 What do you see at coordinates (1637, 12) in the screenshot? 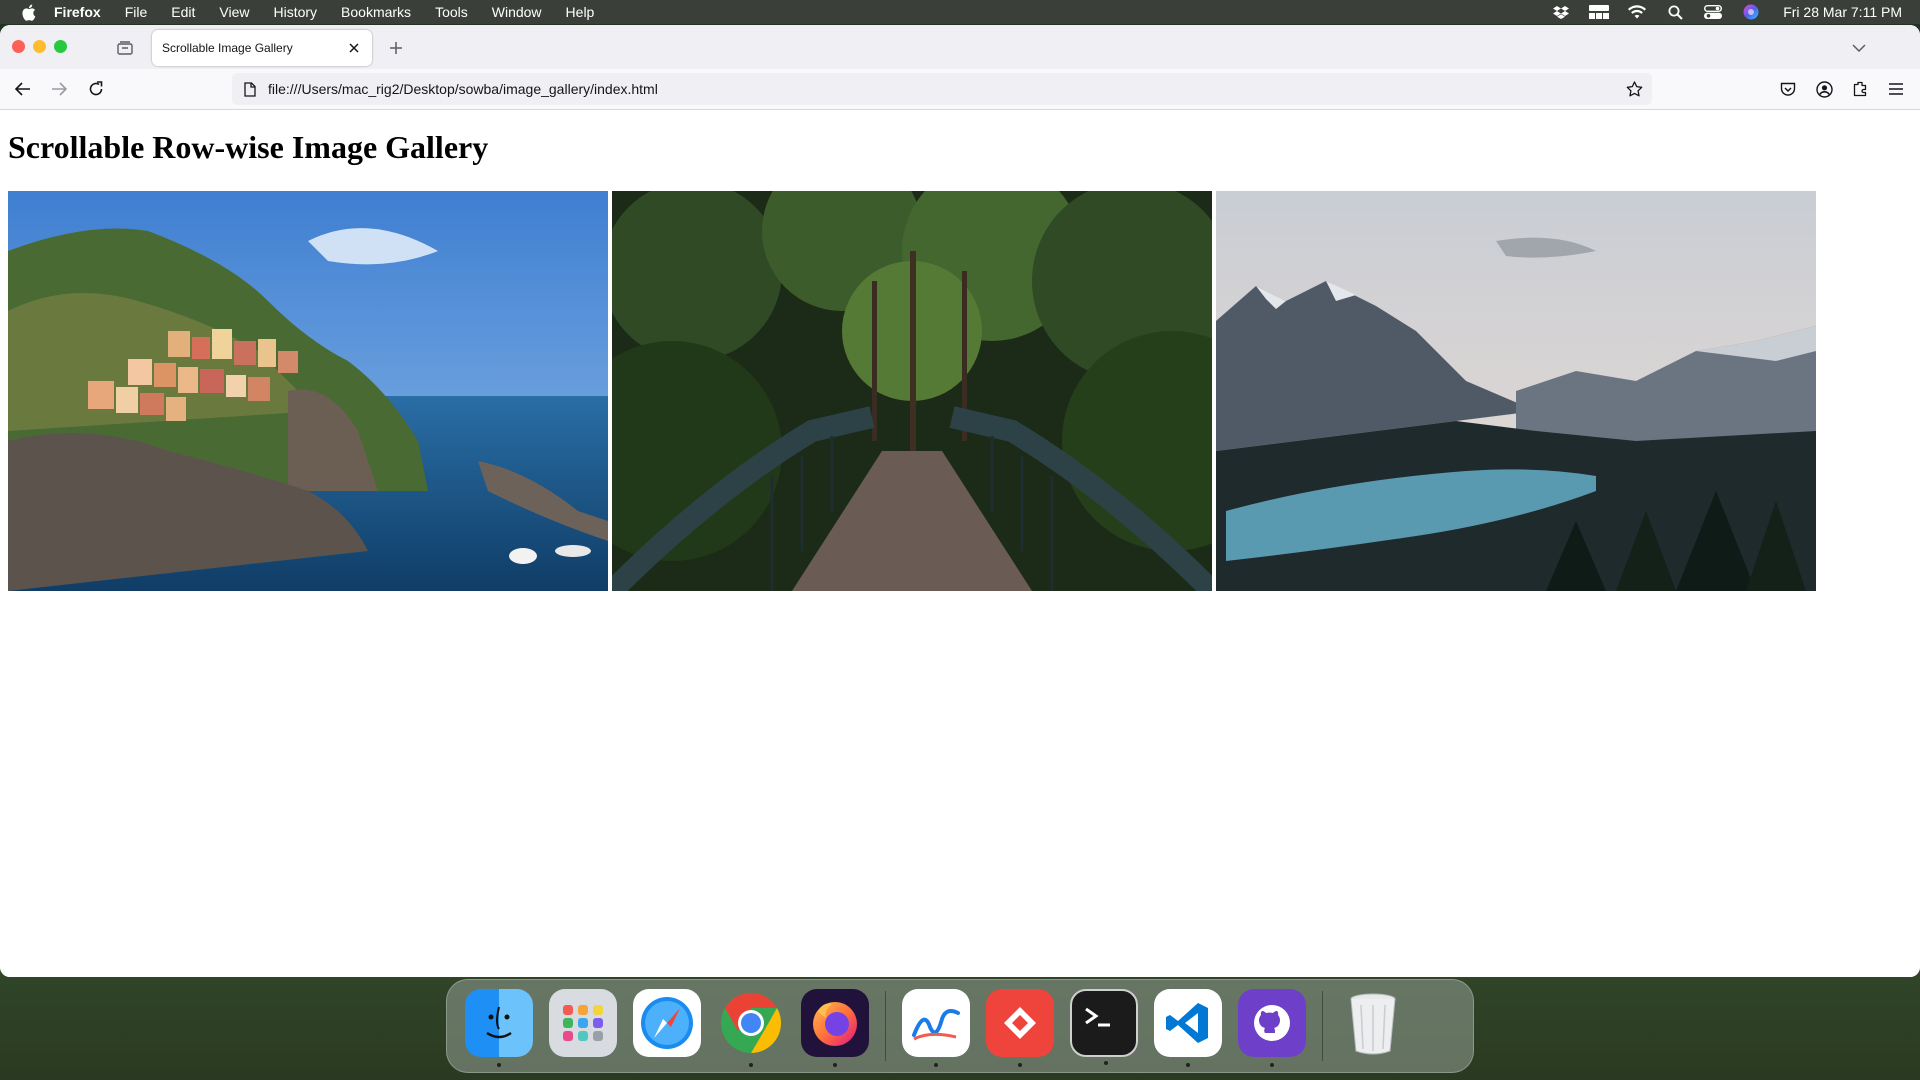
I see `wifi-icon` at bounding box center [1637, 12].